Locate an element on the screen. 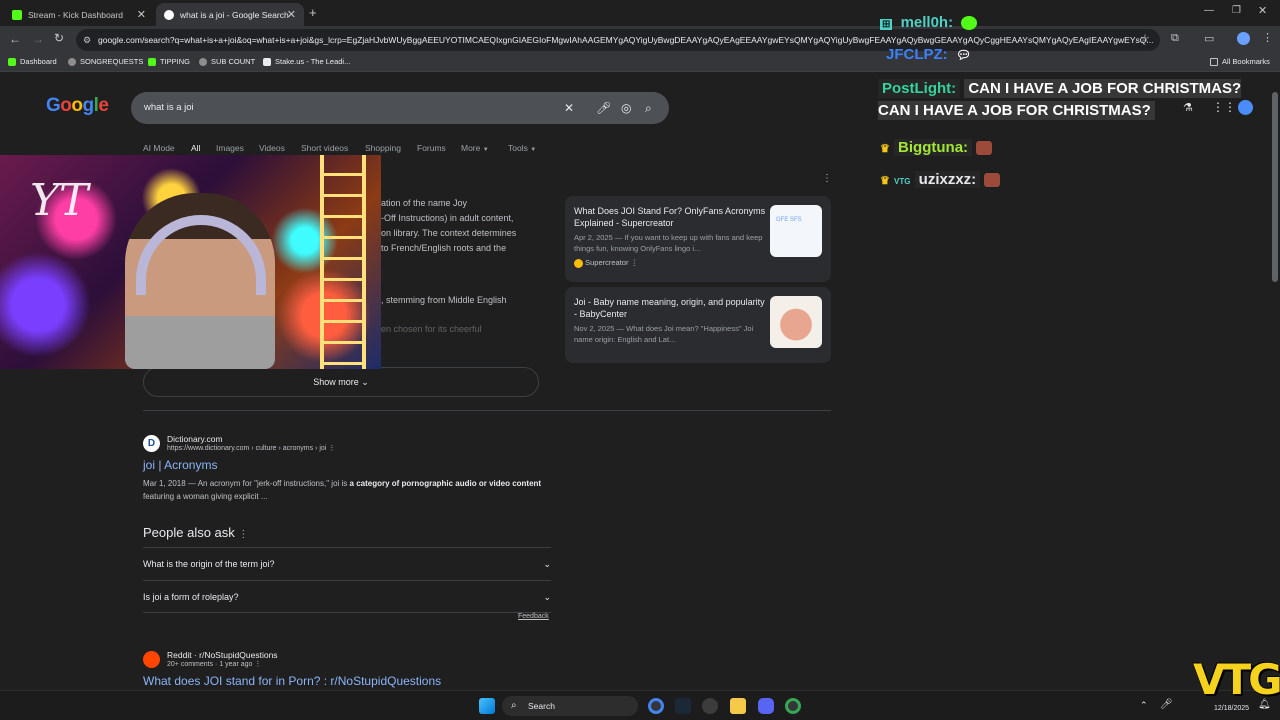 Image resolution: width=1280 pixels, height=720 pixels. bookmark-star-icon: ☆ is located at coordinates (1145, 38).